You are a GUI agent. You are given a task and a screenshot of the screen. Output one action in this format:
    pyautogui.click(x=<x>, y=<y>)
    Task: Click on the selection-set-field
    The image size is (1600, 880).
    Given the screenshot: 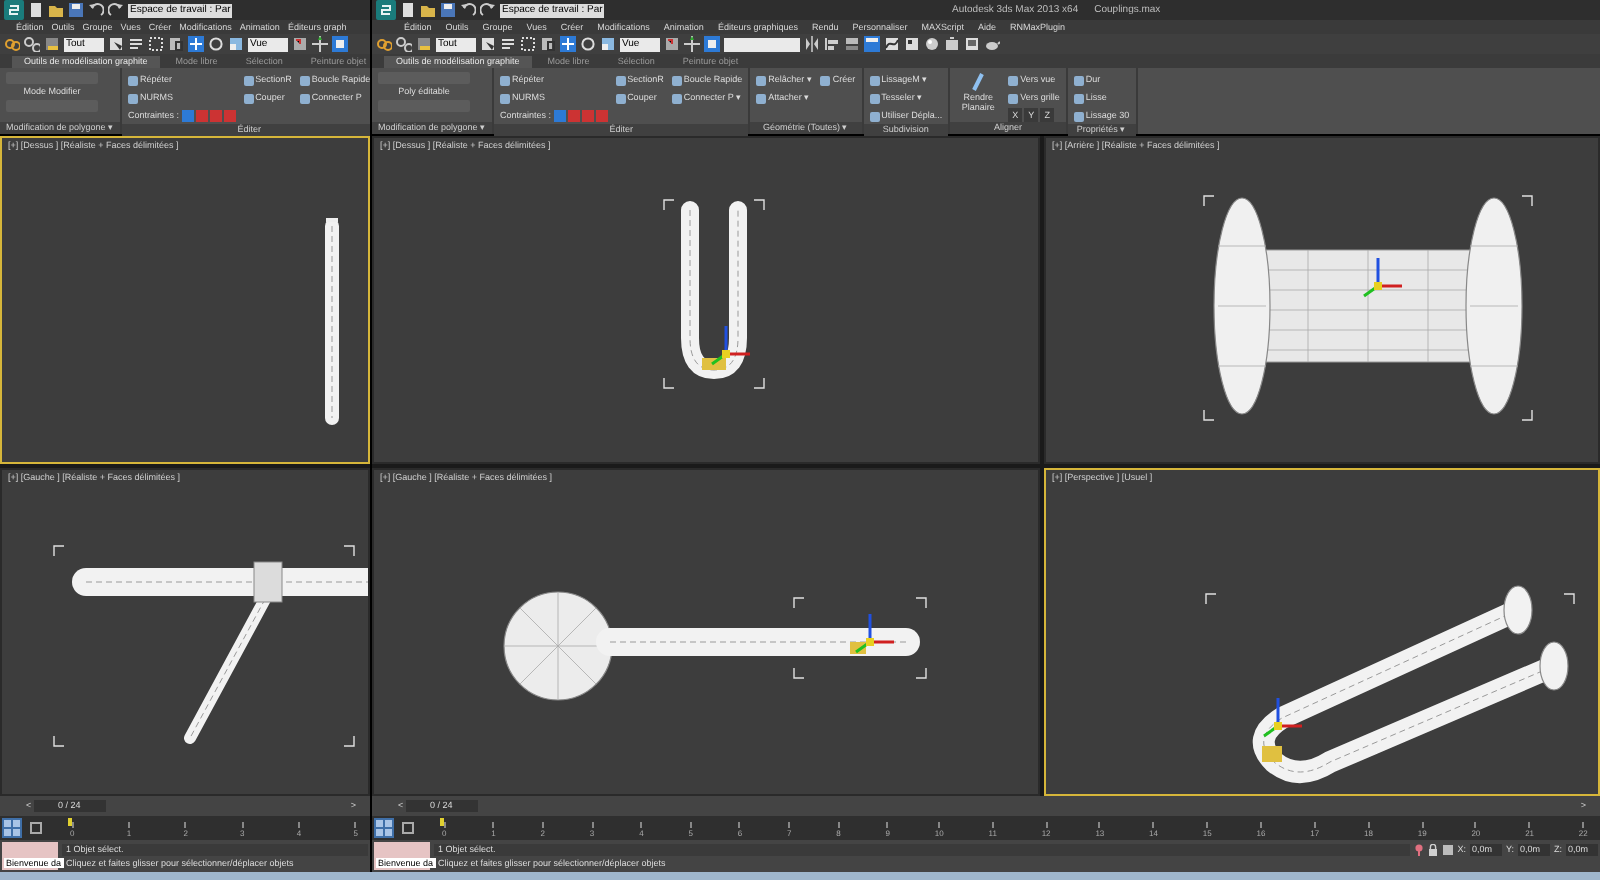 What is the action you would take?
    pyautogui.click(x=762, y=44)
    